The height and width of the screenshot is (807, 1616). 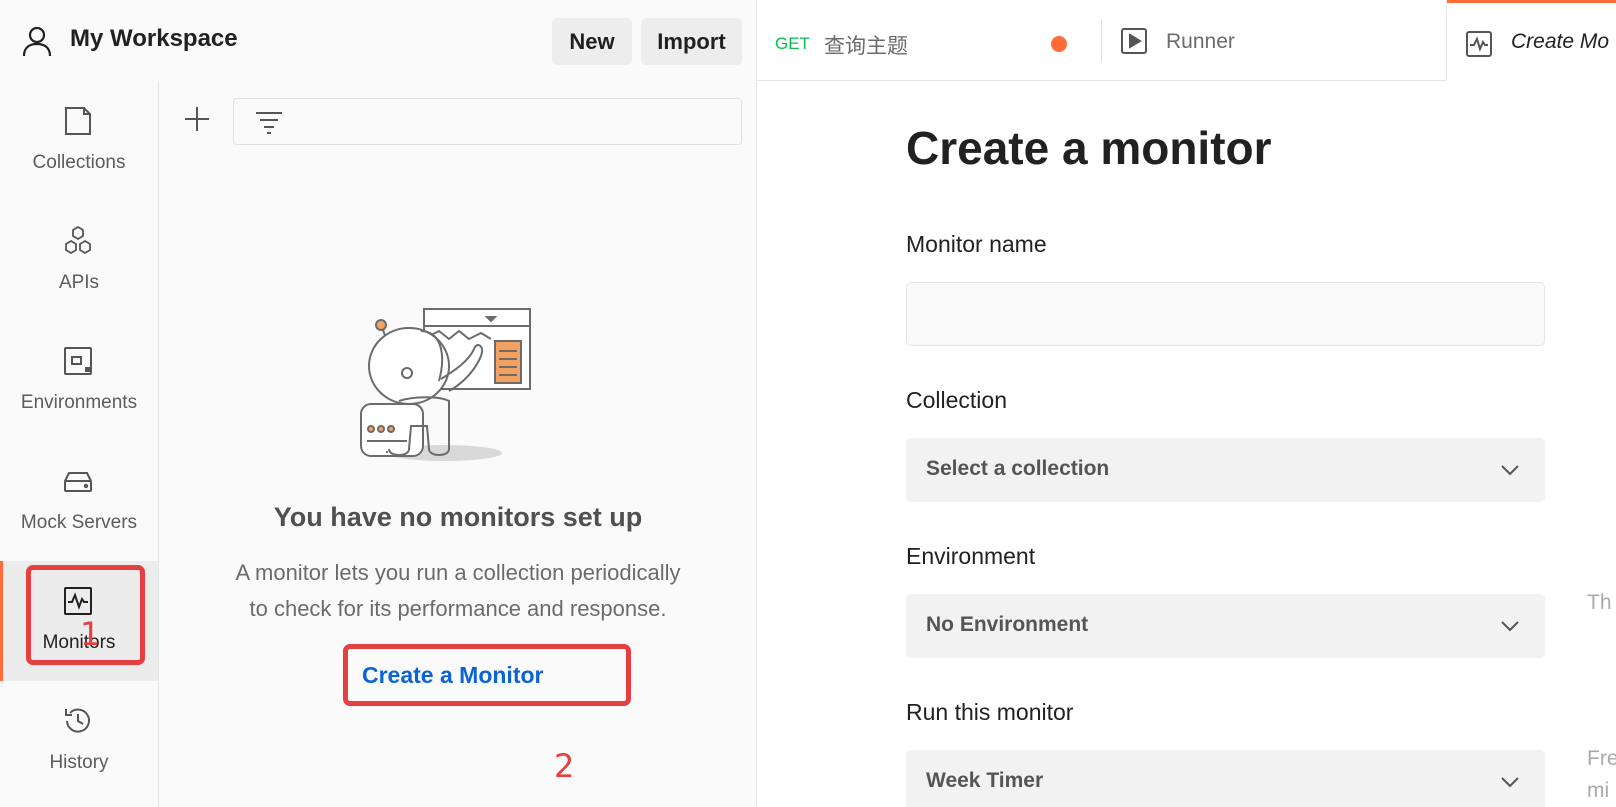 I want to click on run-hint-line-1: Fre, so click(x=1601, y=758).